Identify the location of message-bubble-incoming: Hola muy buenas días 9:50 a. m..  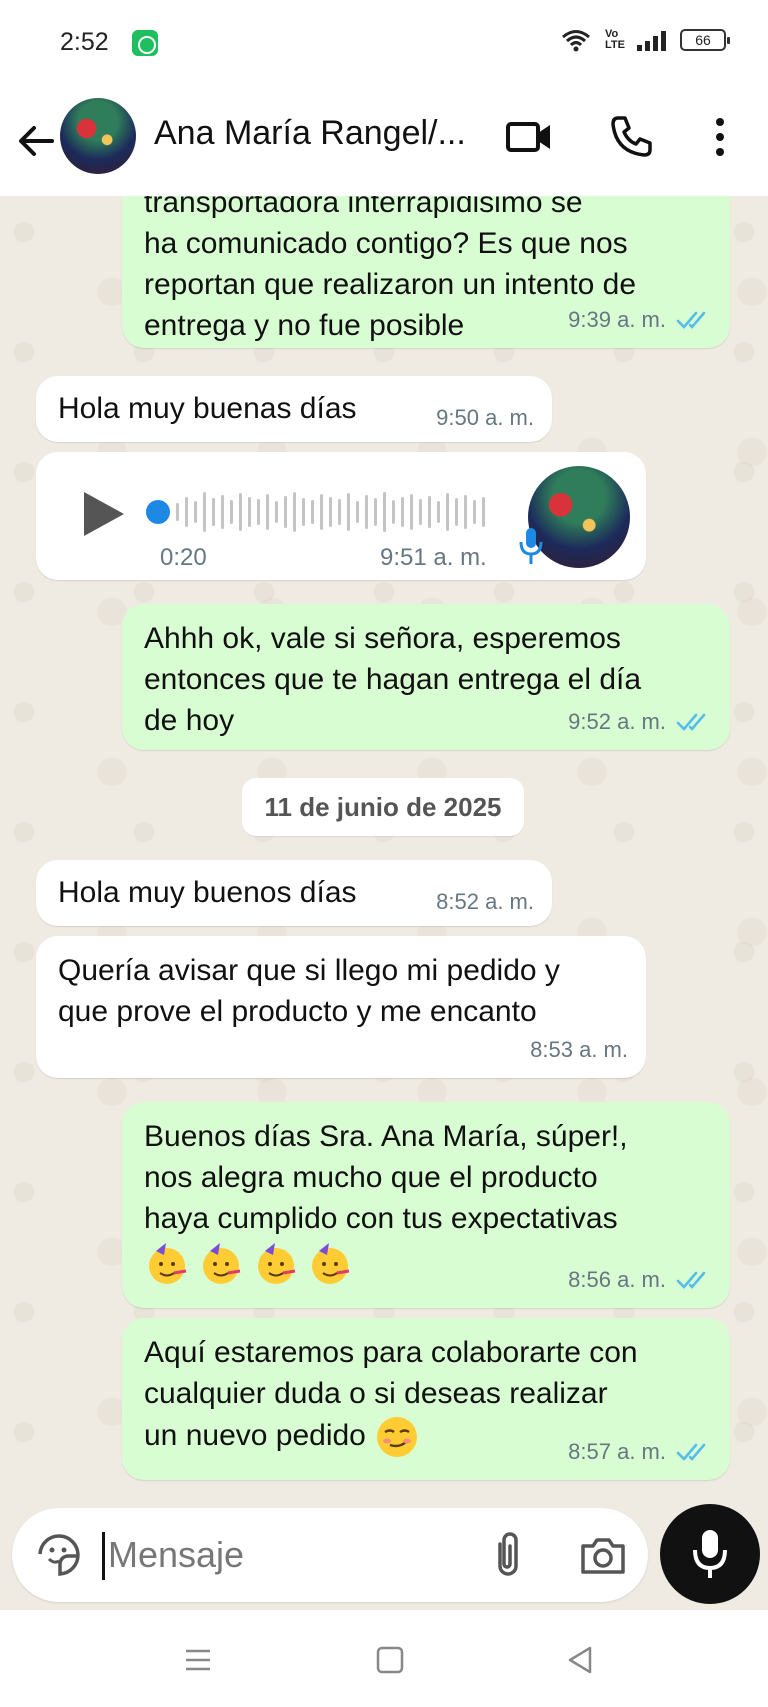
(294, 409).